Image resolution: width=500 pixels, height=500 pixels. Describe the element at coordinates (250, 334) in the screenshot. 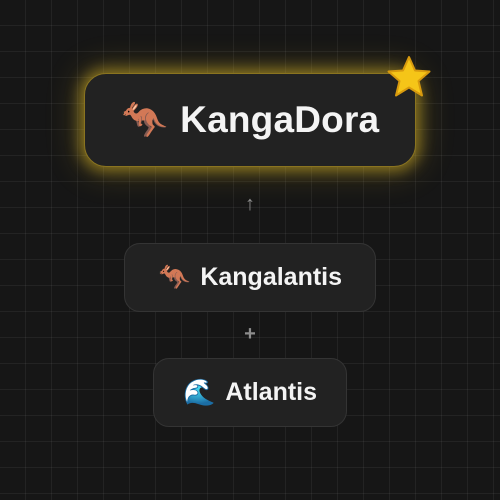

I see `plus-icon: +` at that location.